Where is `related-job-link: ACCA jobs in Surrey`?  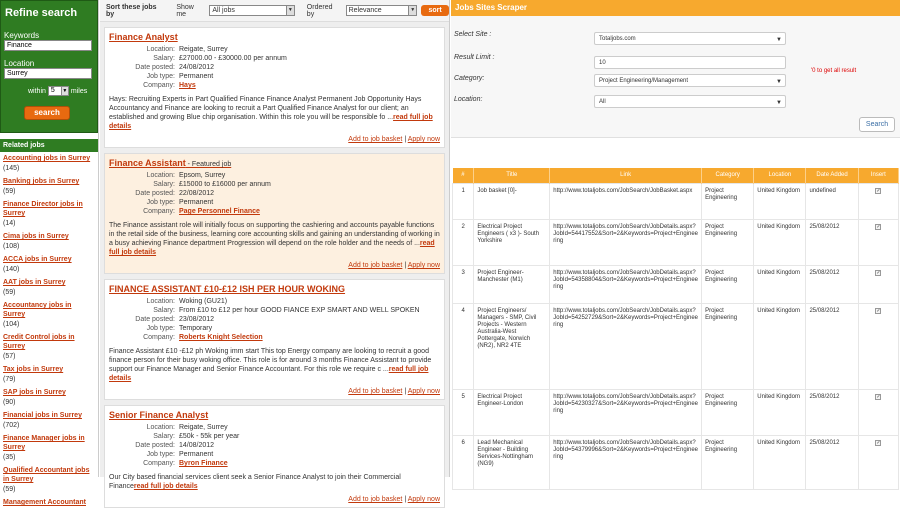 related-job-link: ACCA jobs in Surrey is located at coordinates (49, 259).